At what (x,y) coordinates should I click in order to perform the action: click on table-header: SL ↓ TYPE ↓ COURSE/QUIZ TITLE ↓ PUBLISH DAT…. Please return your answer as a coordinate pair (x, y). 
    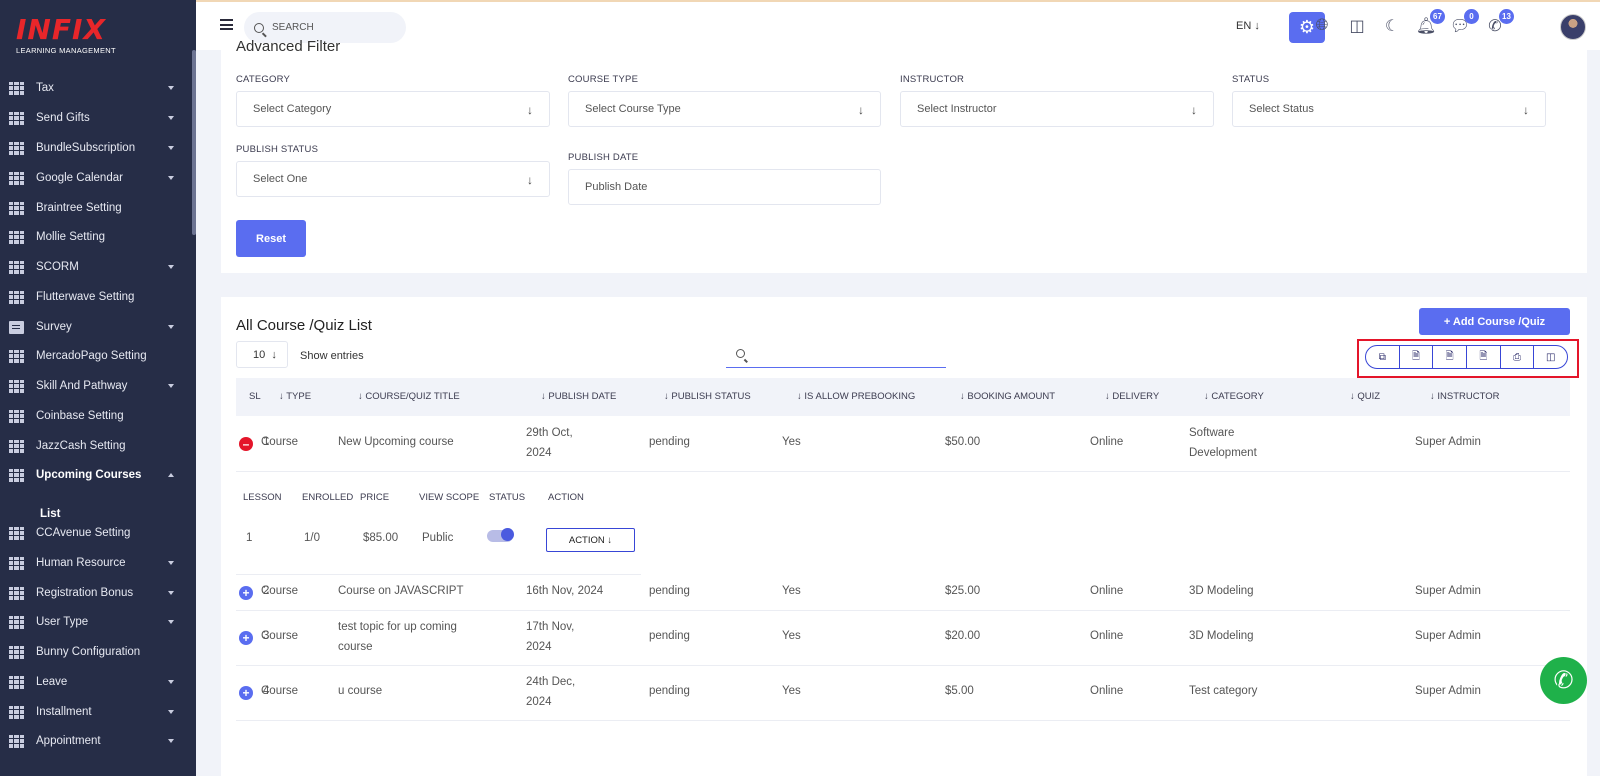
    Looking at the image, I should click on (903, 397).